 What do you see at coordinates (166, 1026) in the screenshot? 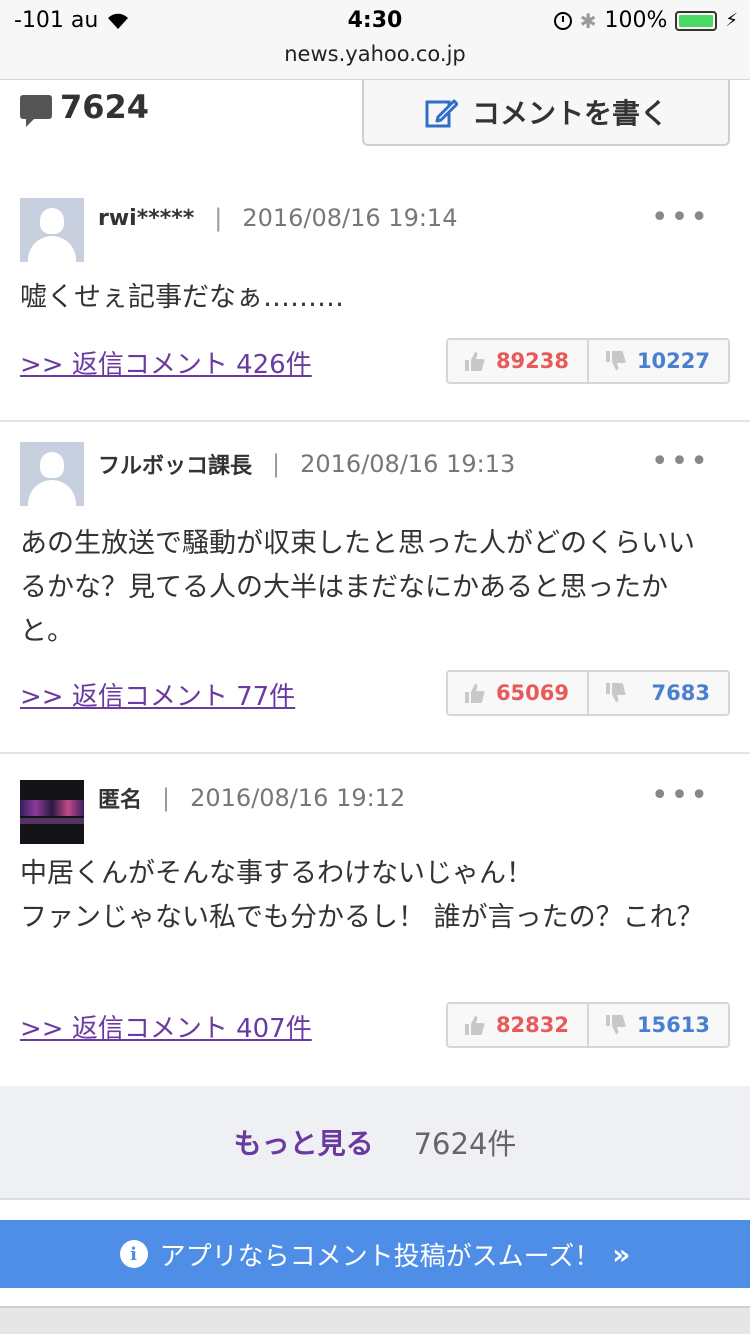
I see `reply-link: >> 返信コメント 407件` at bounding box center [166, 1026].